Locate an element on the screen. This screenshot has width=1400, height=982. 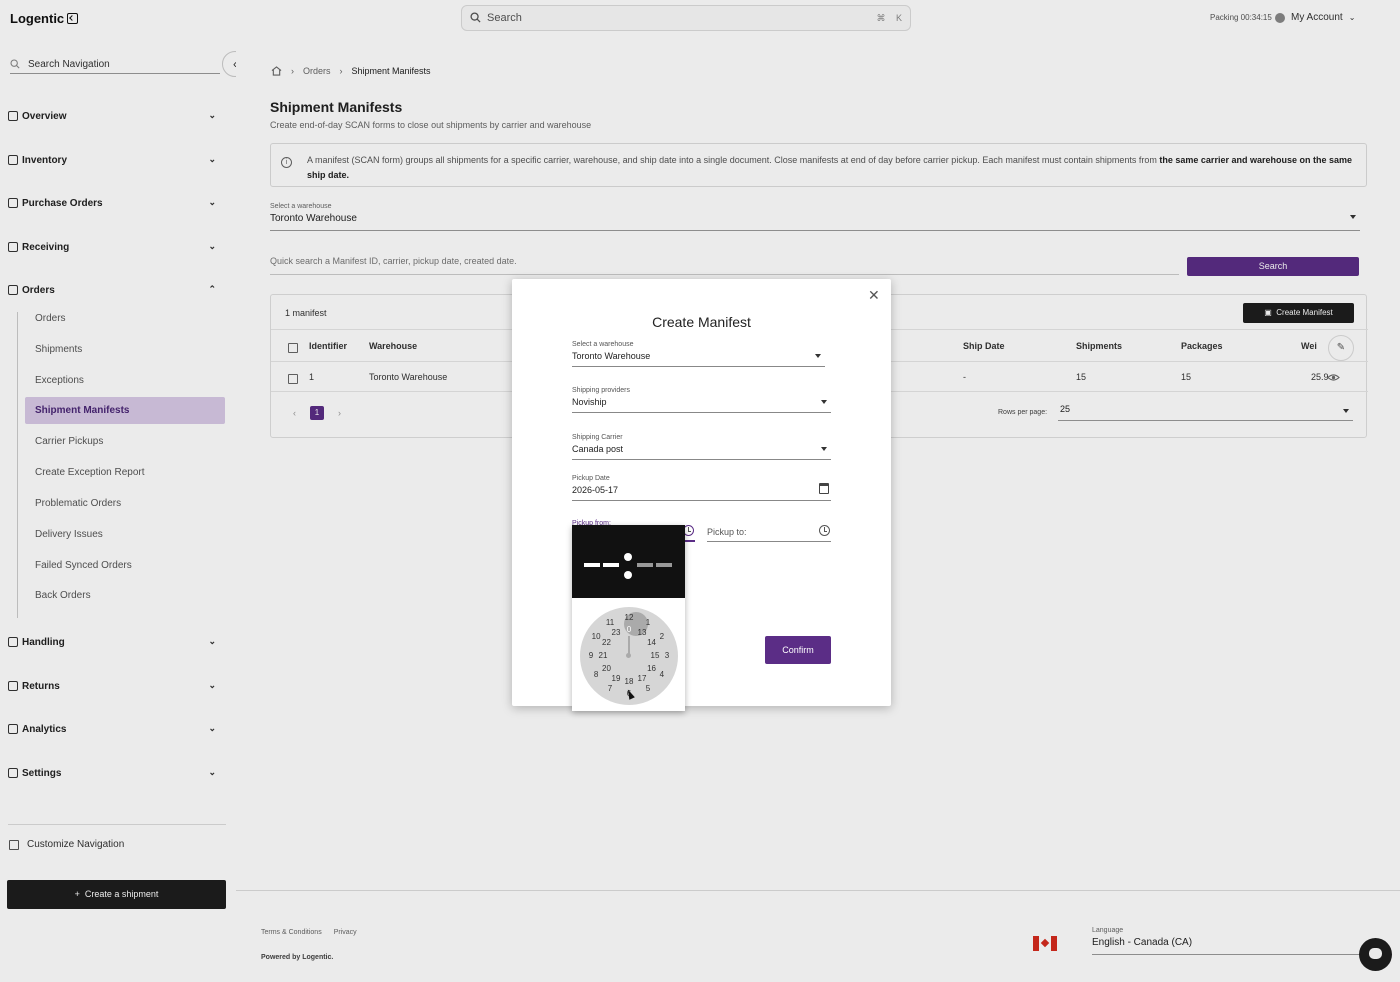
field-label: Select a warehouse is located at coordinates (603, 344).